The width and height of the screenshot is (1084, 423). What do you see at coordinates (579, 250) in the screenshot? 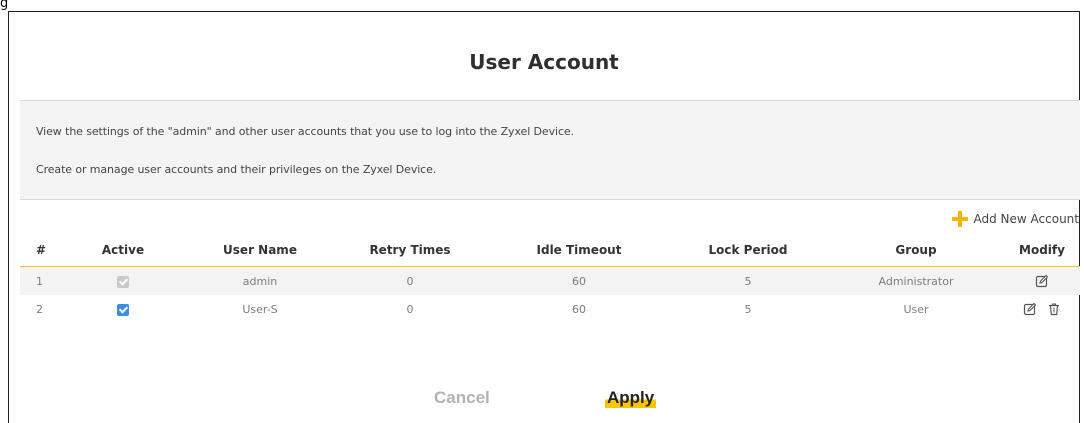
I see `column-header-idle-timeout: Idle Timeout` at bounding box center [579, 250].